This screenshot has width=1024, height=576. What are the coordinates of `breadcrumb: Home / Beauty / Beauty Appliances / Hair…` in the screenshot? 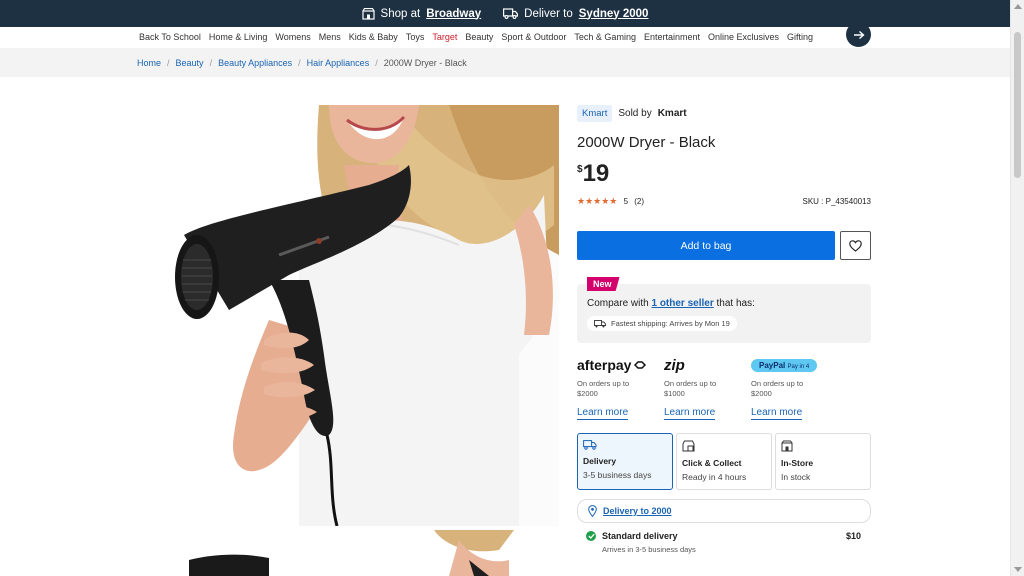 It's located at (505, 62).